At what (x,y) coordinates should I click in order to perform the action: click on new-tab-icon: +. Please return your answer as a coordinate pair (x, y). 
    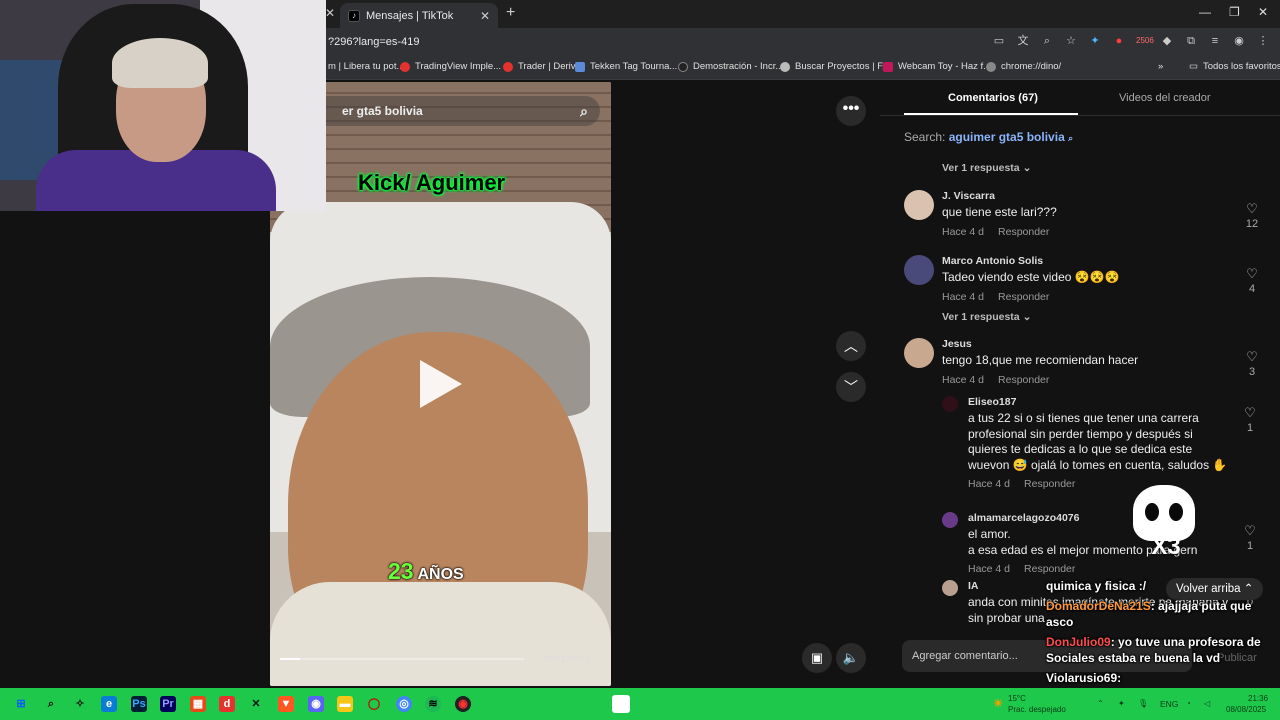
    Looking at the image, I should click on (510, 13).